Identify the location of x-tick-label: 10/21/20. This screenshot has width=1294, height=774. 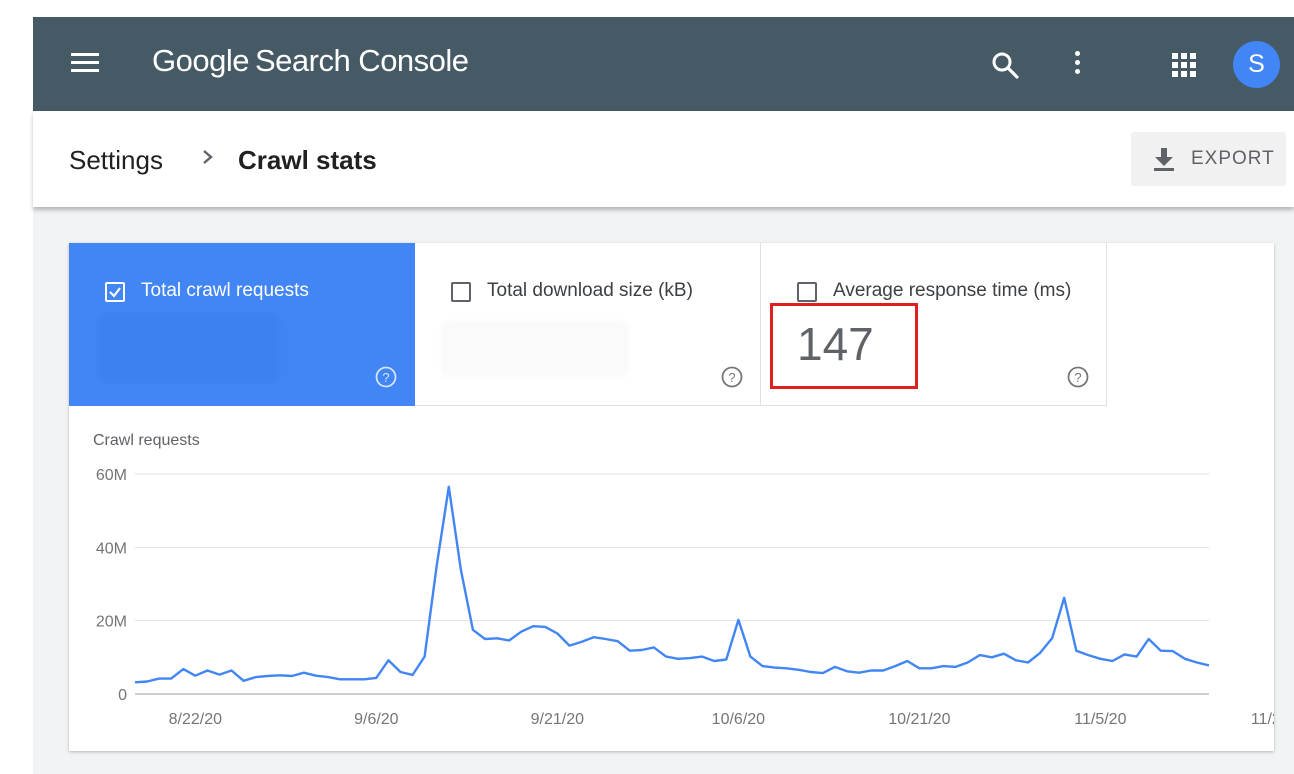
(919, 719).